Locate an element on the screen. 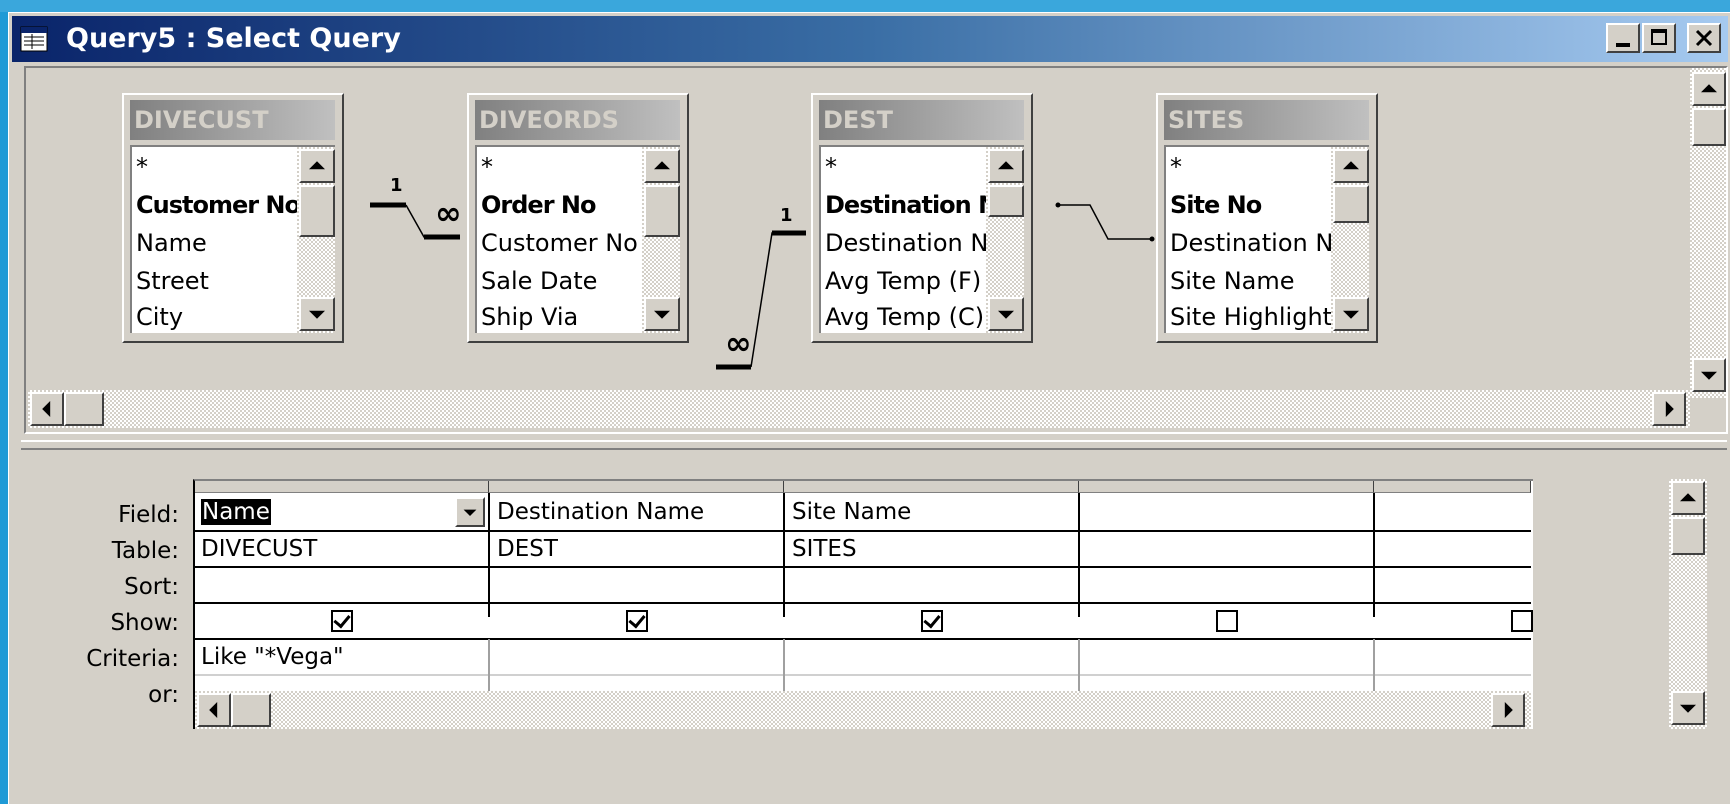 This screenshot has height=804, width=1730. table-cell: DIVECUST is located at coordinates (342, 550).